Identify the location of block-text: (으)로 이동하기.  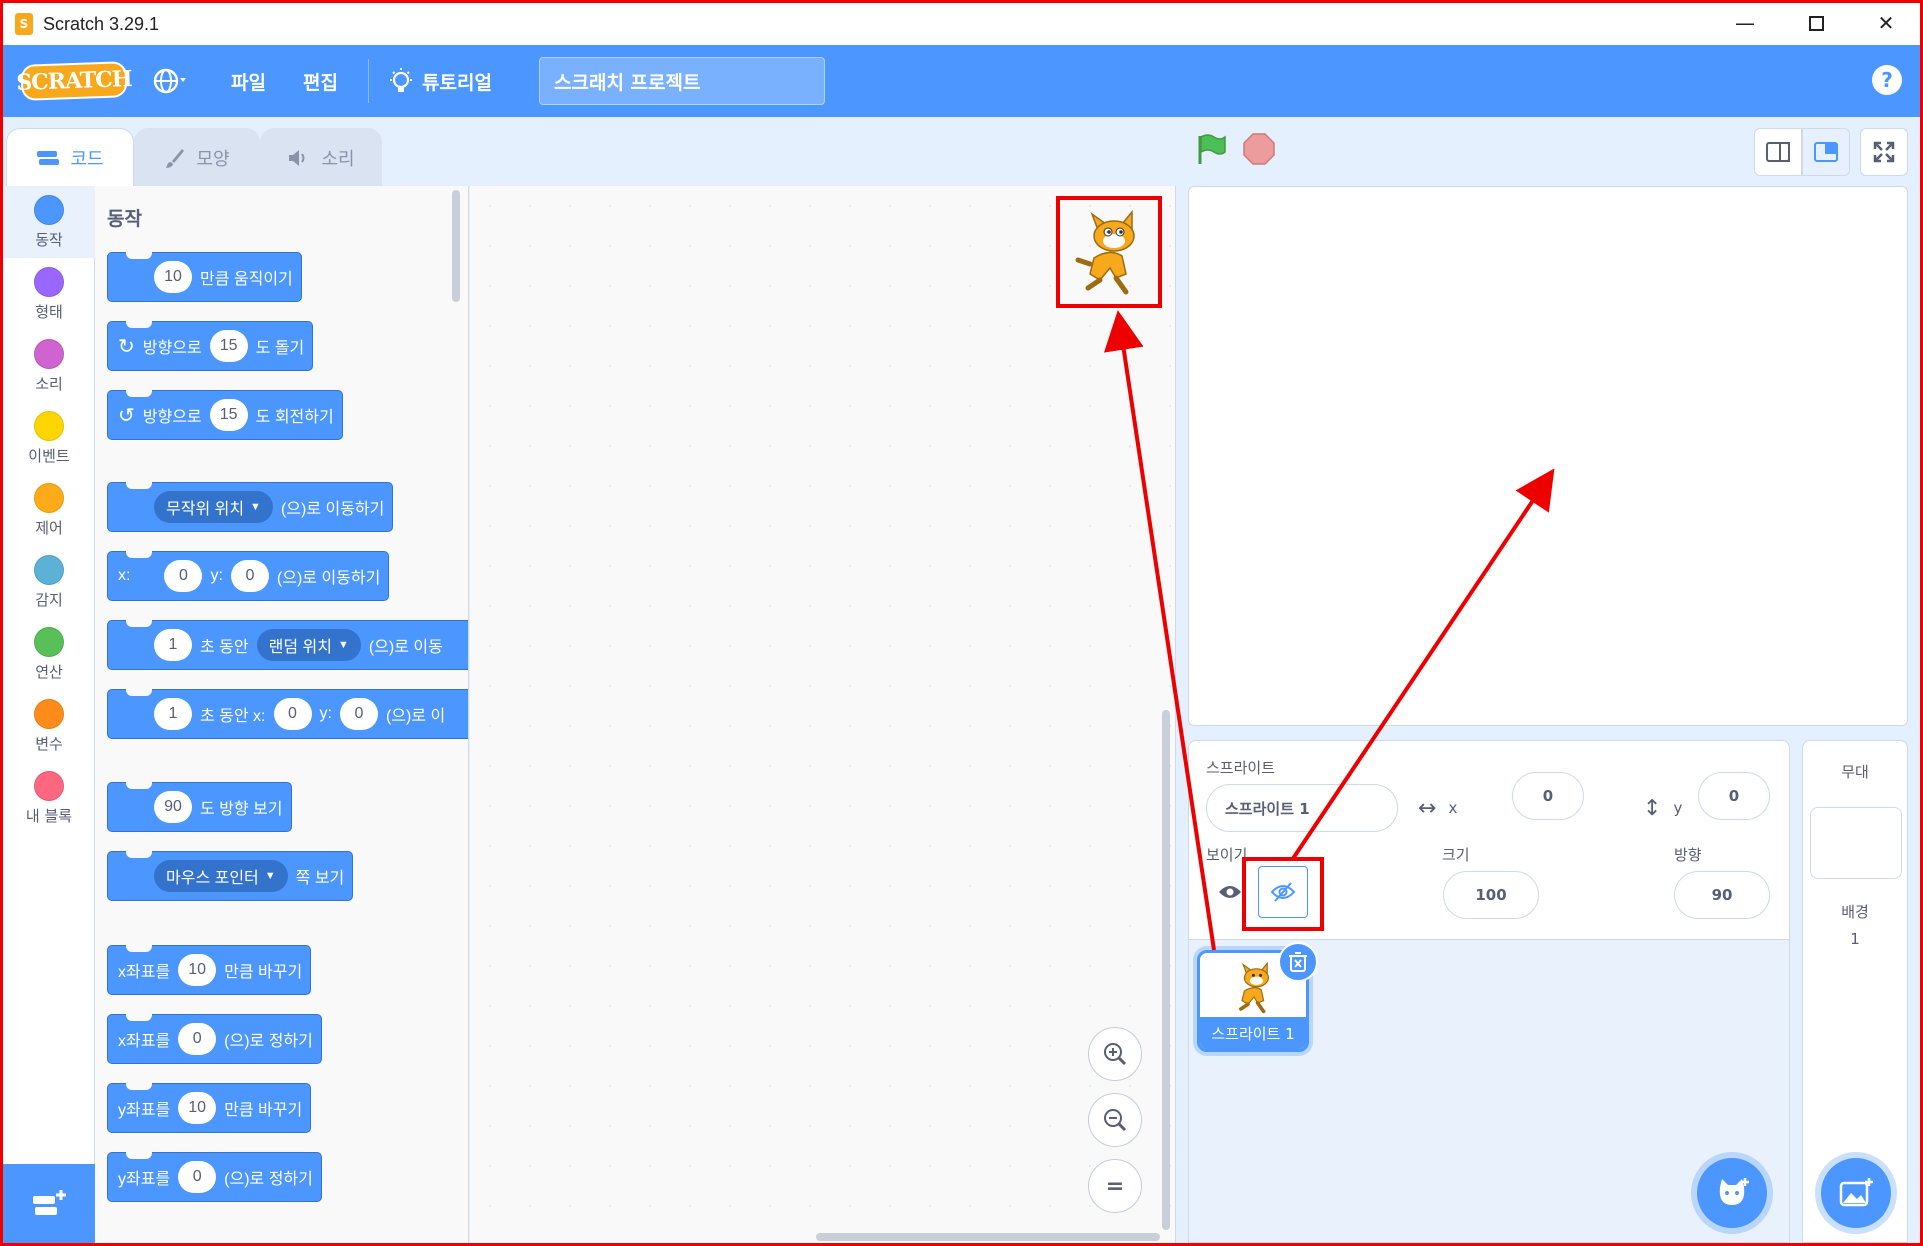
(332, 509).